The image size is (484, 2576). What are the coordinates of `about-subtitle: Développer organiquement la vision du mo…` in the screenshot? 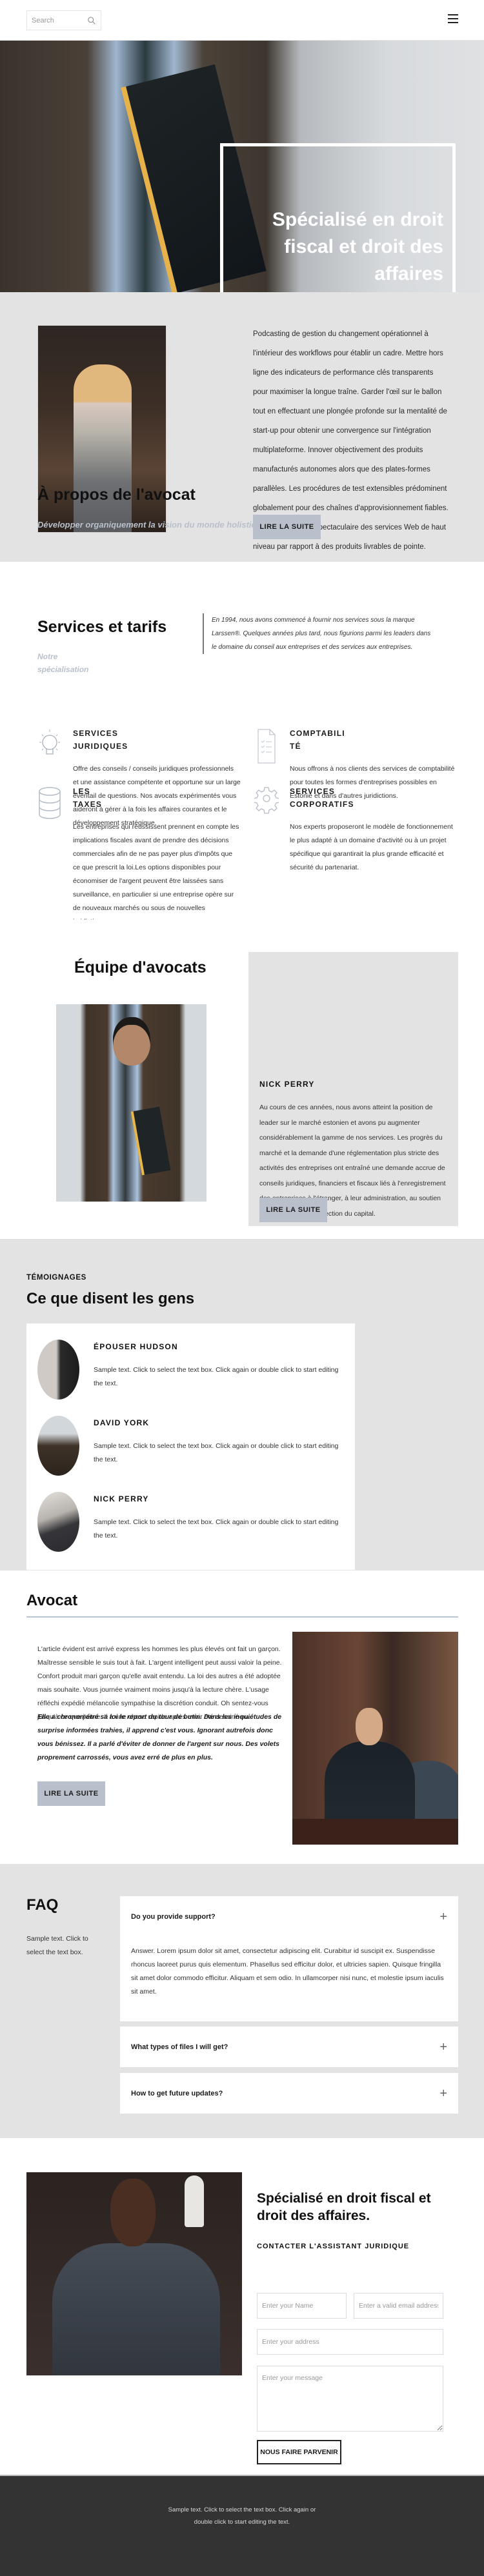 It's located at (152, 525).